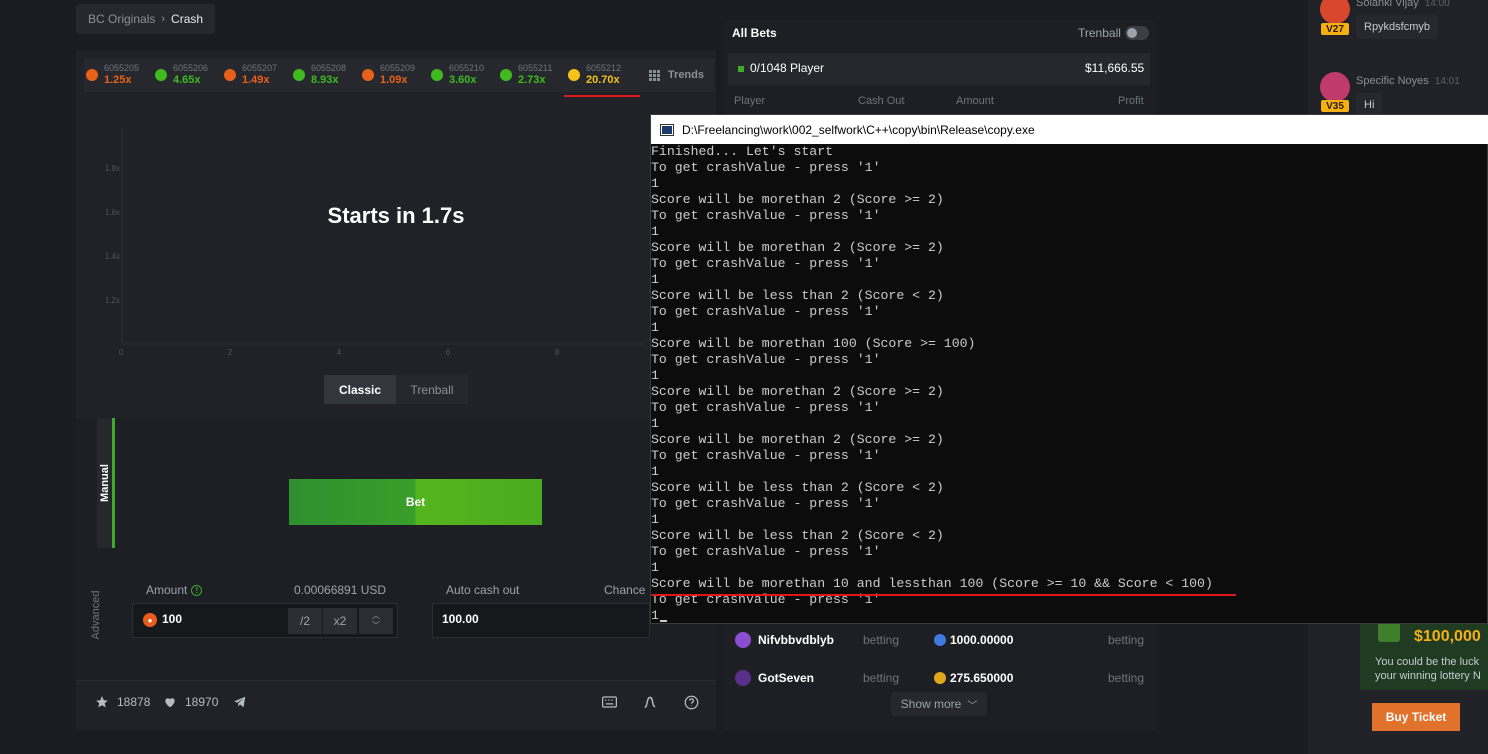  Describe the element at coordinates (122, 702) in the screenshot. I see `favorite-button: 18878` at that location.